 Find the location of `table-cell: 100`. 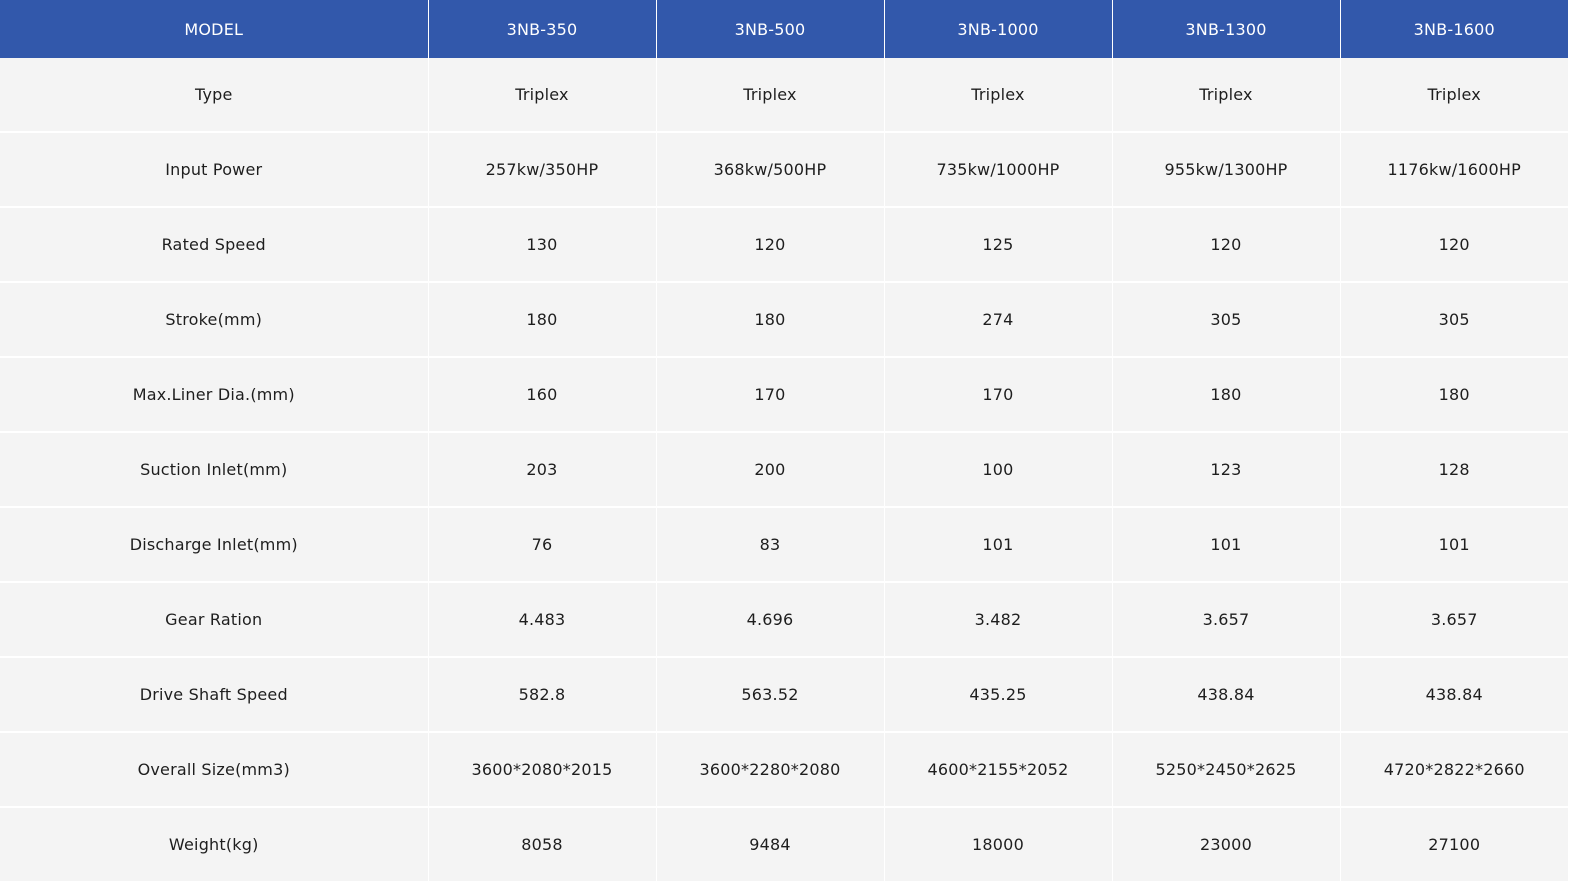

table-cell: 100 is located at coordinates (998, 470).